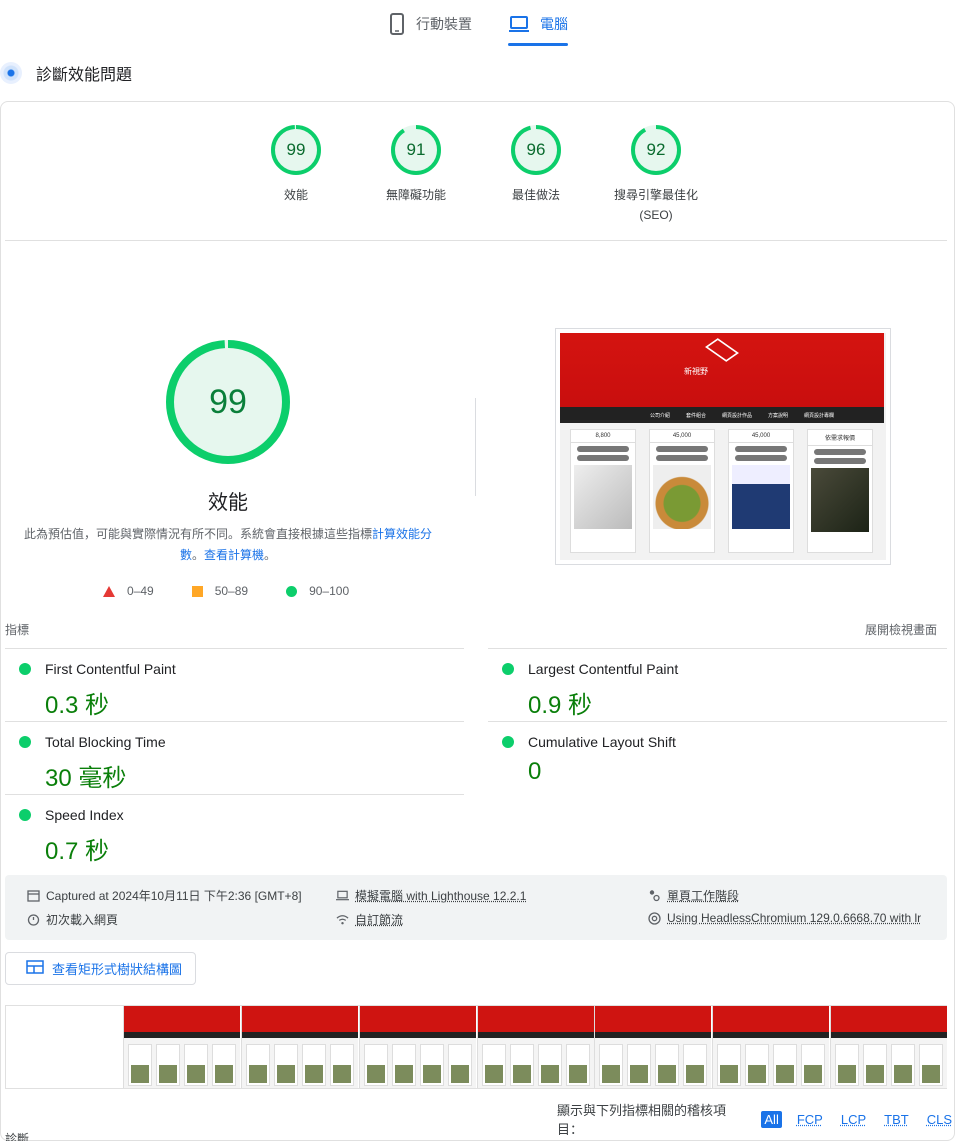 This screenshot has width=955, height=1141. What do you see at coordinates (17, 629) in the screenshot?
I see `metrics-title: 指標` at bounding box center [17, 629].